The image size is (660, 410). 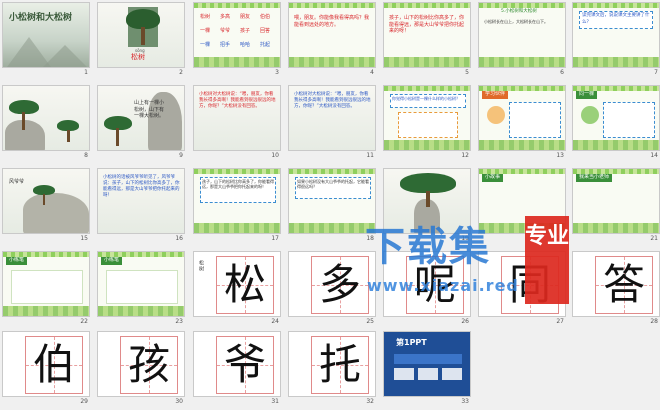 I want to click on slide-number: 24, so click(x=275, y=321).